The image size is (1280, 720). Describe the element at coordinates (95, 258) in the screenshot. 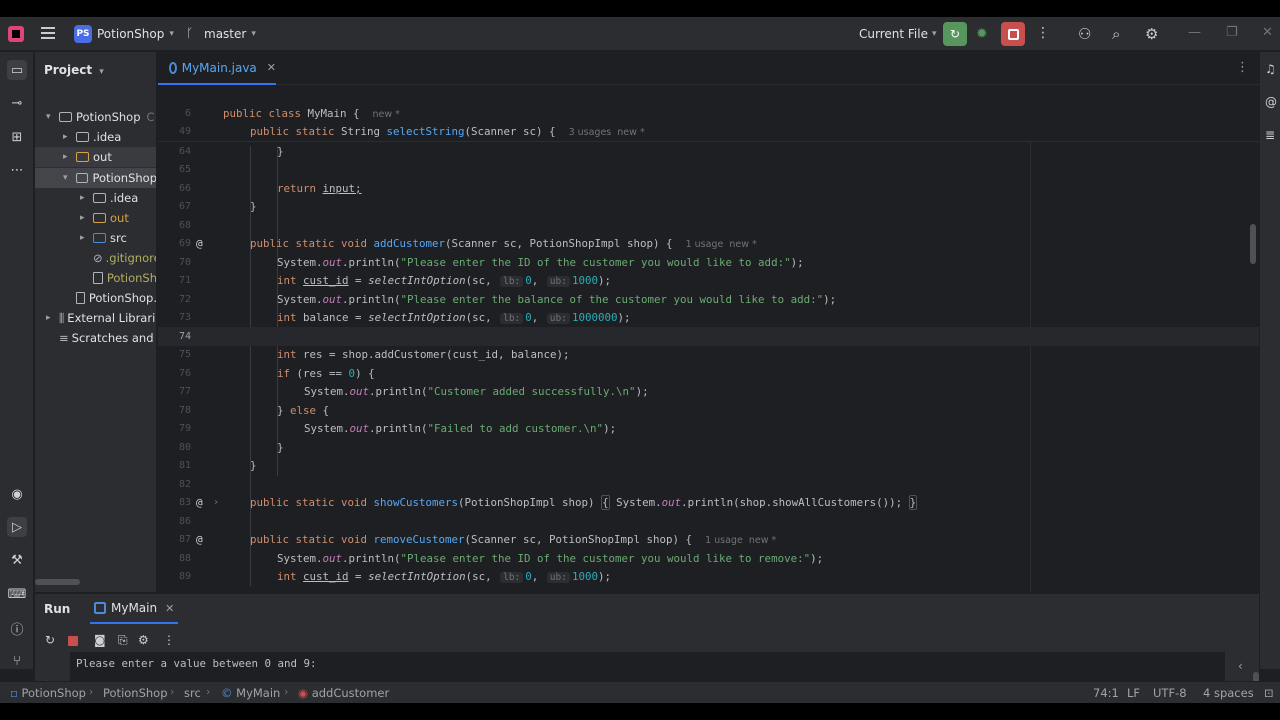

I see `tree-item-gitignore: ⊘ .gitignore` at that location.